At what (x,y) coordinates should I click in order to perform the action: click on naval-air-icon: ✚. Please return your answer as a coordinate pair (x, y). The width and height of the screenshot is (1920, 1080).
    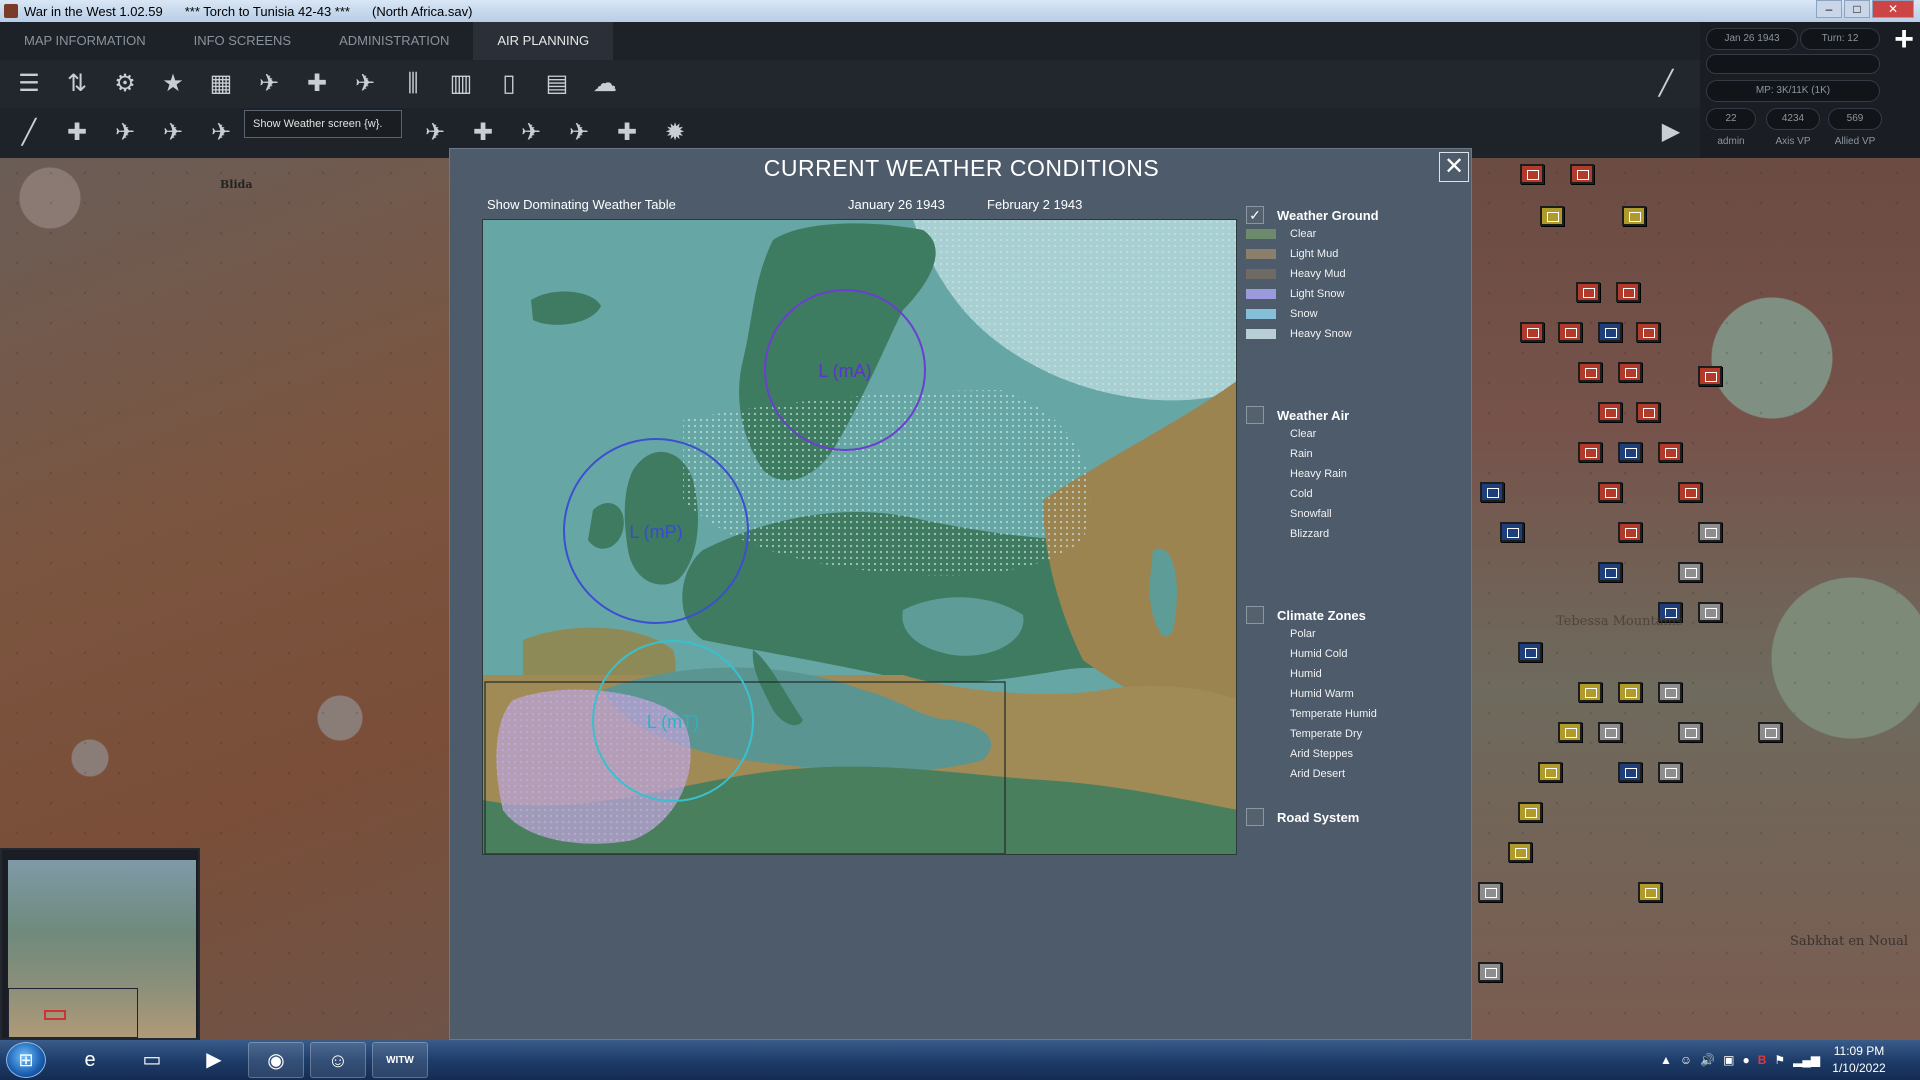
    Looking at the image, I should click on (77, 133).